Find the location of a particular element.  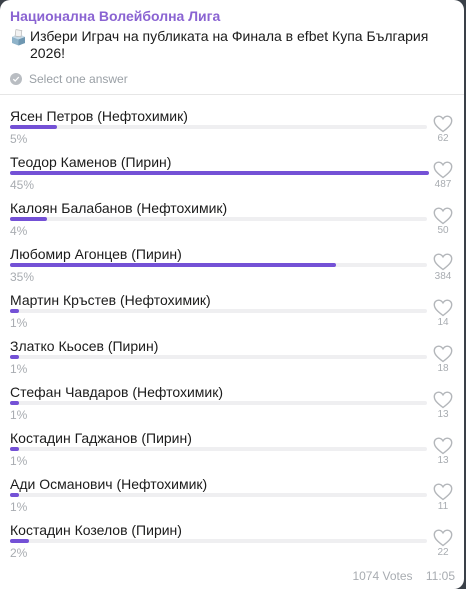

poll-option: Костадин Козелов (Пирин) 2% 22 is located at coordinates (232, 545).